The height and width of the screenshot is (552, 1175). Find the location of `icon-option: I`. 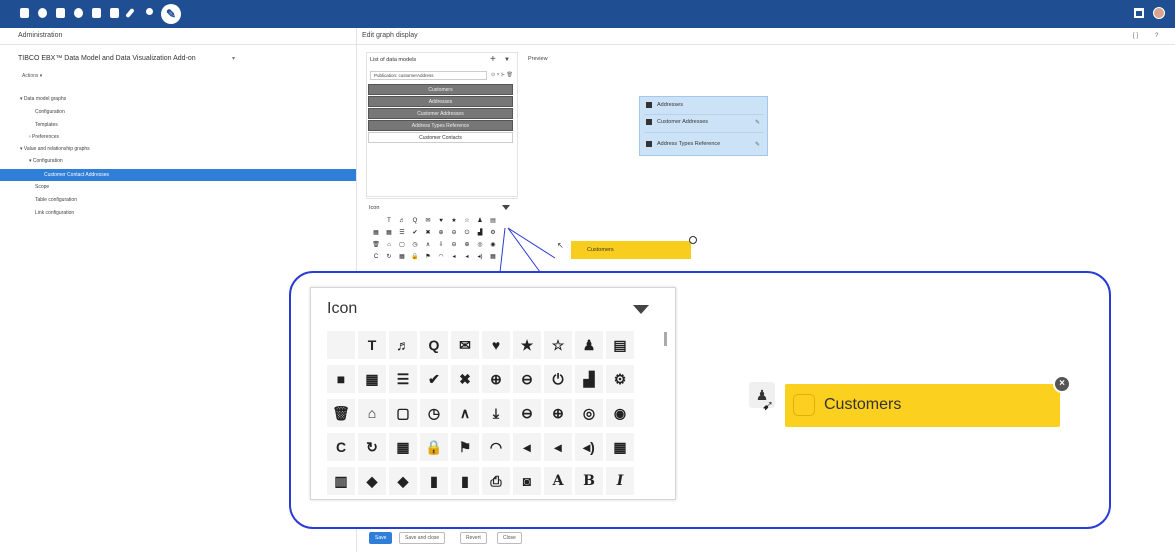

icon-option: I is located at coordinates (620, 481).